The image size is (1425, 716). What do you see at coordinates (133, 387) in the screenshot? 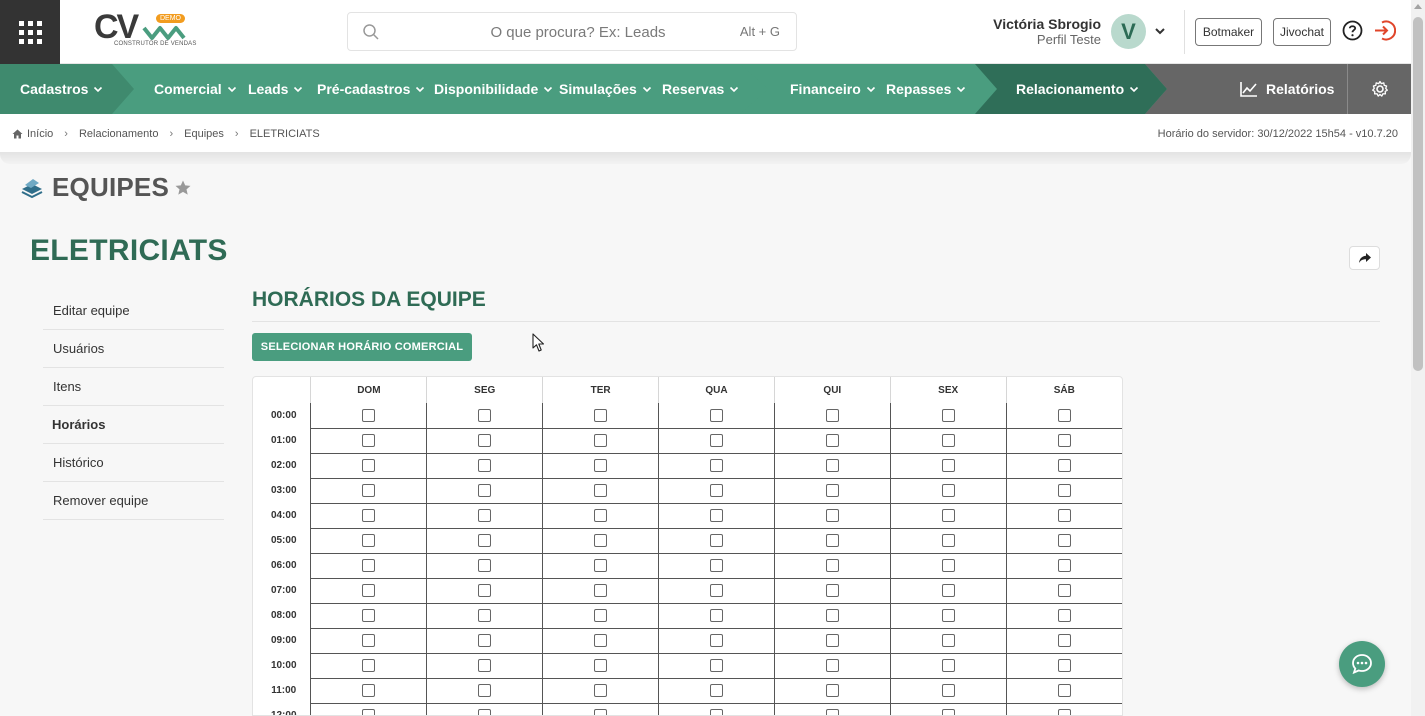
I see `side-menu-itens: Itens` at bounding box center [133, 387].